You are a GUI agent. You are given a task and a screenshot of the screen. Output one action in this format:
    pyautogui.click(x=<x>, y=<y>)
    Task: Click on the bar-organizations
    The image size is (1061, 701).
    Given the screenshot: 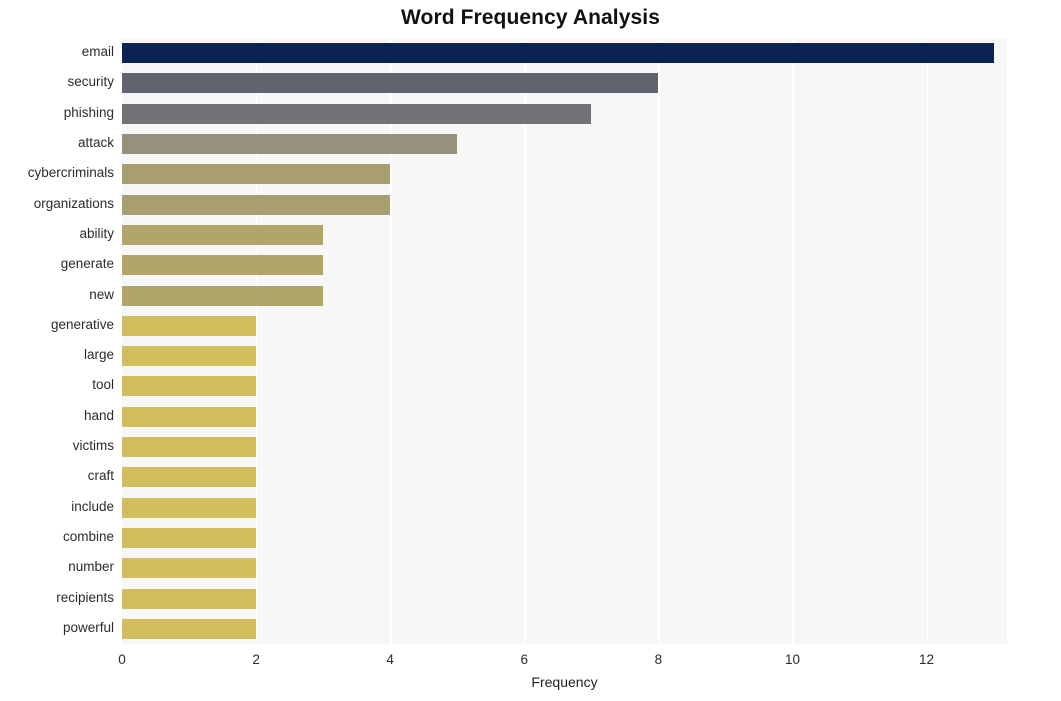 What is the action you would take?
    pyautogui.click(x=256, y=204)
    